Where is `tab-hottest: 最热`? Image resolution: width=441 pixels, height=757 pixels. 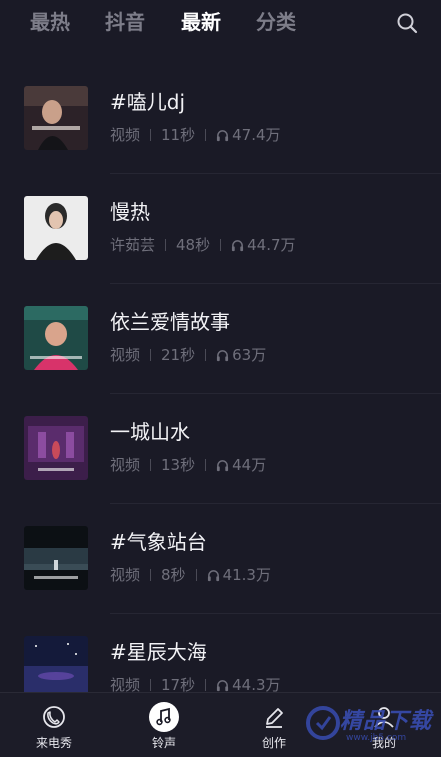 tab-hottest: 最热 is located at coordinates (50, 22).